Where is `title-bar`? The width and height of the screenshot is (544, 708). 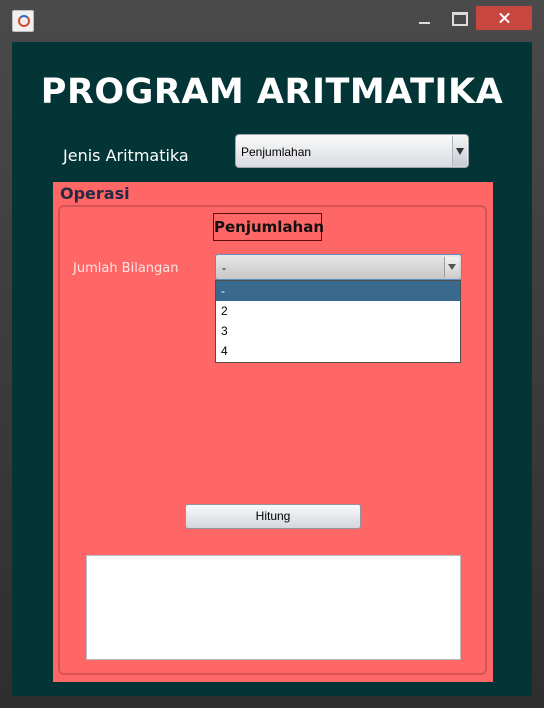
title-bar is located at coordinates (272, 20).